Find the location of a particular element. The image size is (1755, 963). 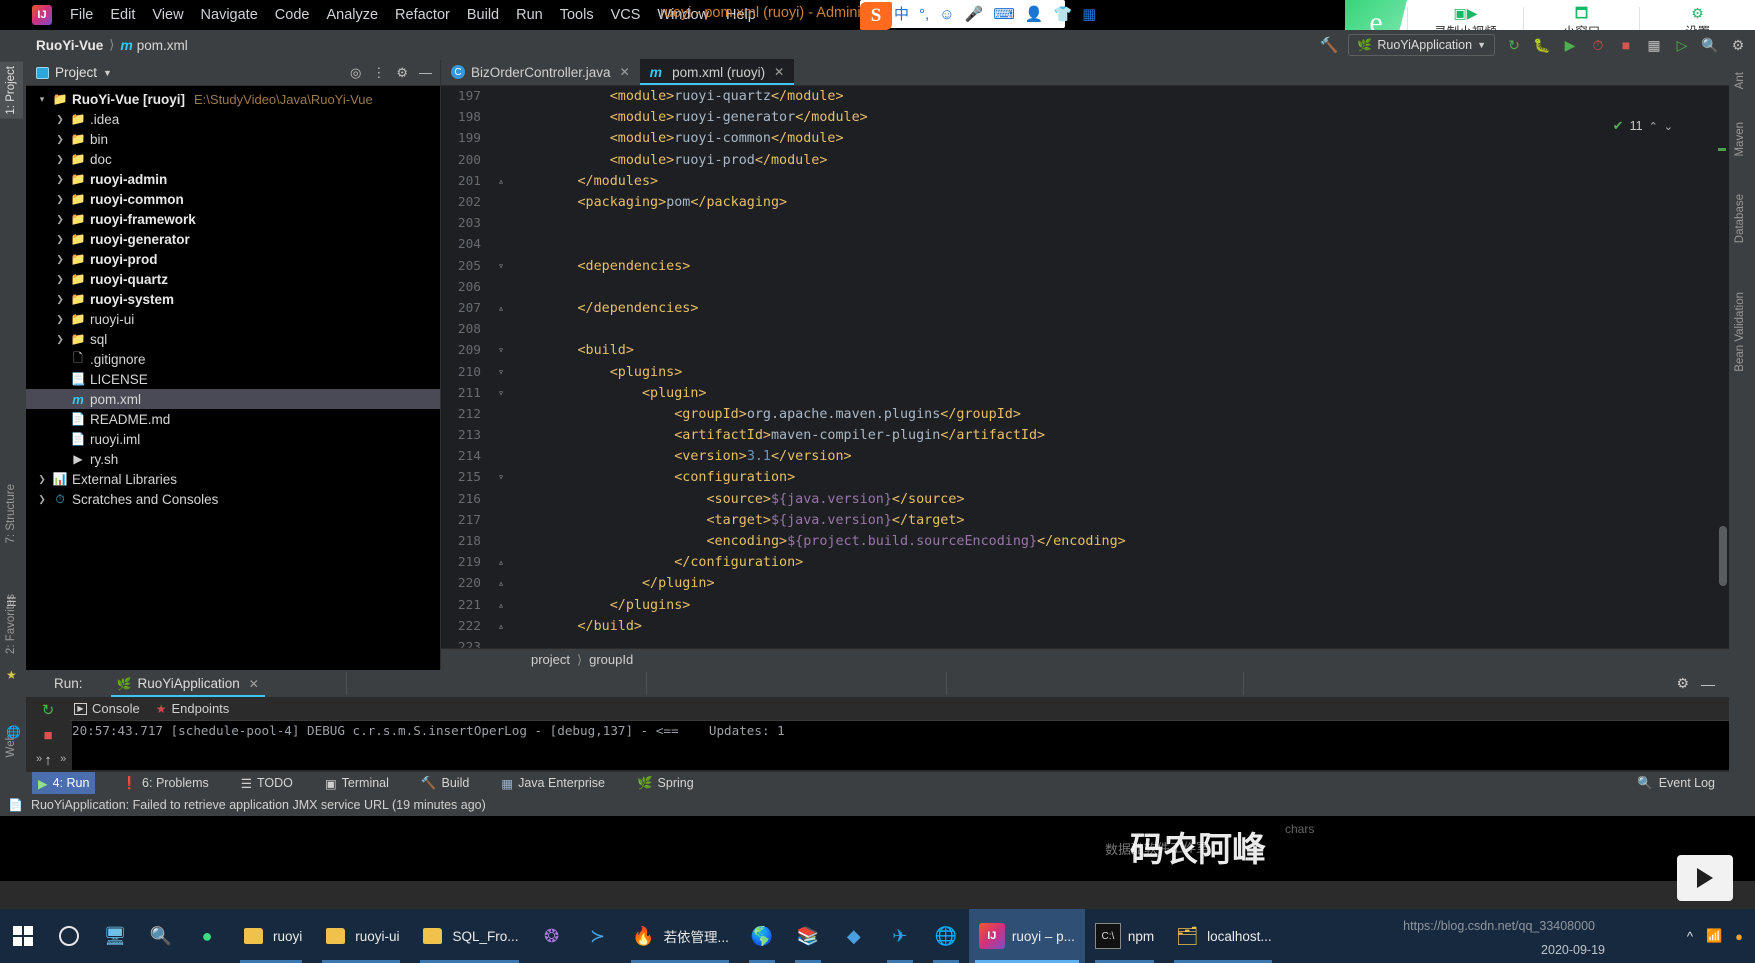

bottom-tab-run: ▶ 4: Run is located at coordinates (64, 783).